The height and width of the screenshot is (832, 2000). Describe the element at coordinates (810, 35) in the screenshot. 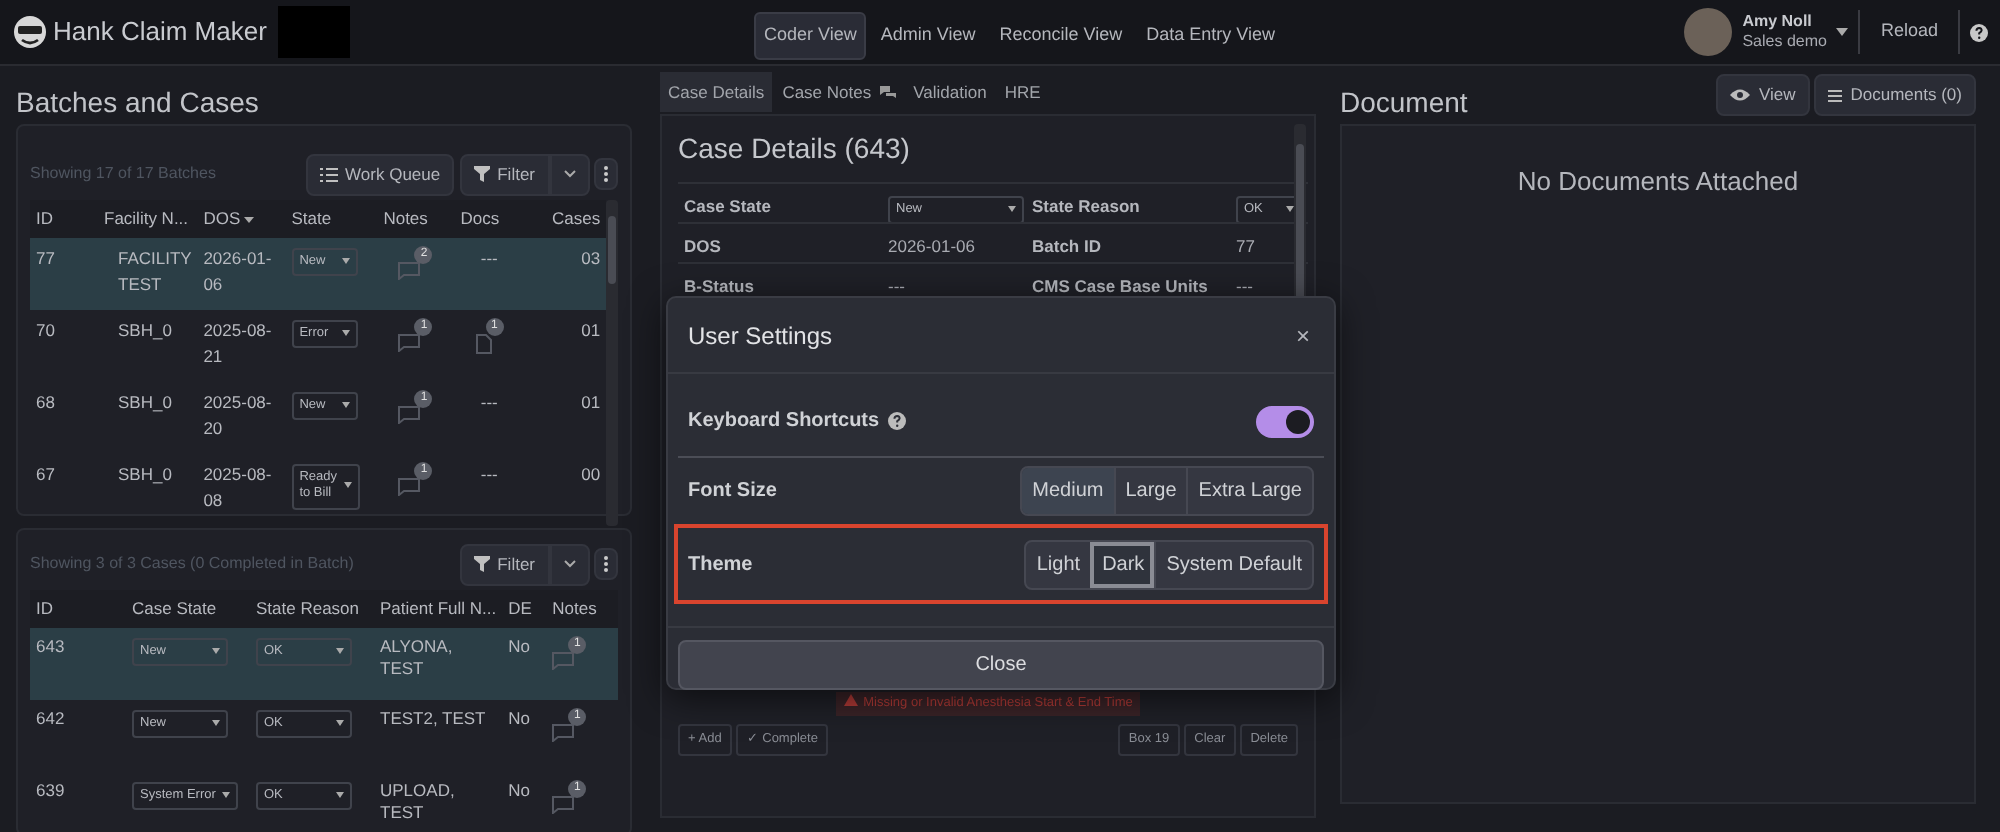

I see `view-tab: Coder View` at that location.